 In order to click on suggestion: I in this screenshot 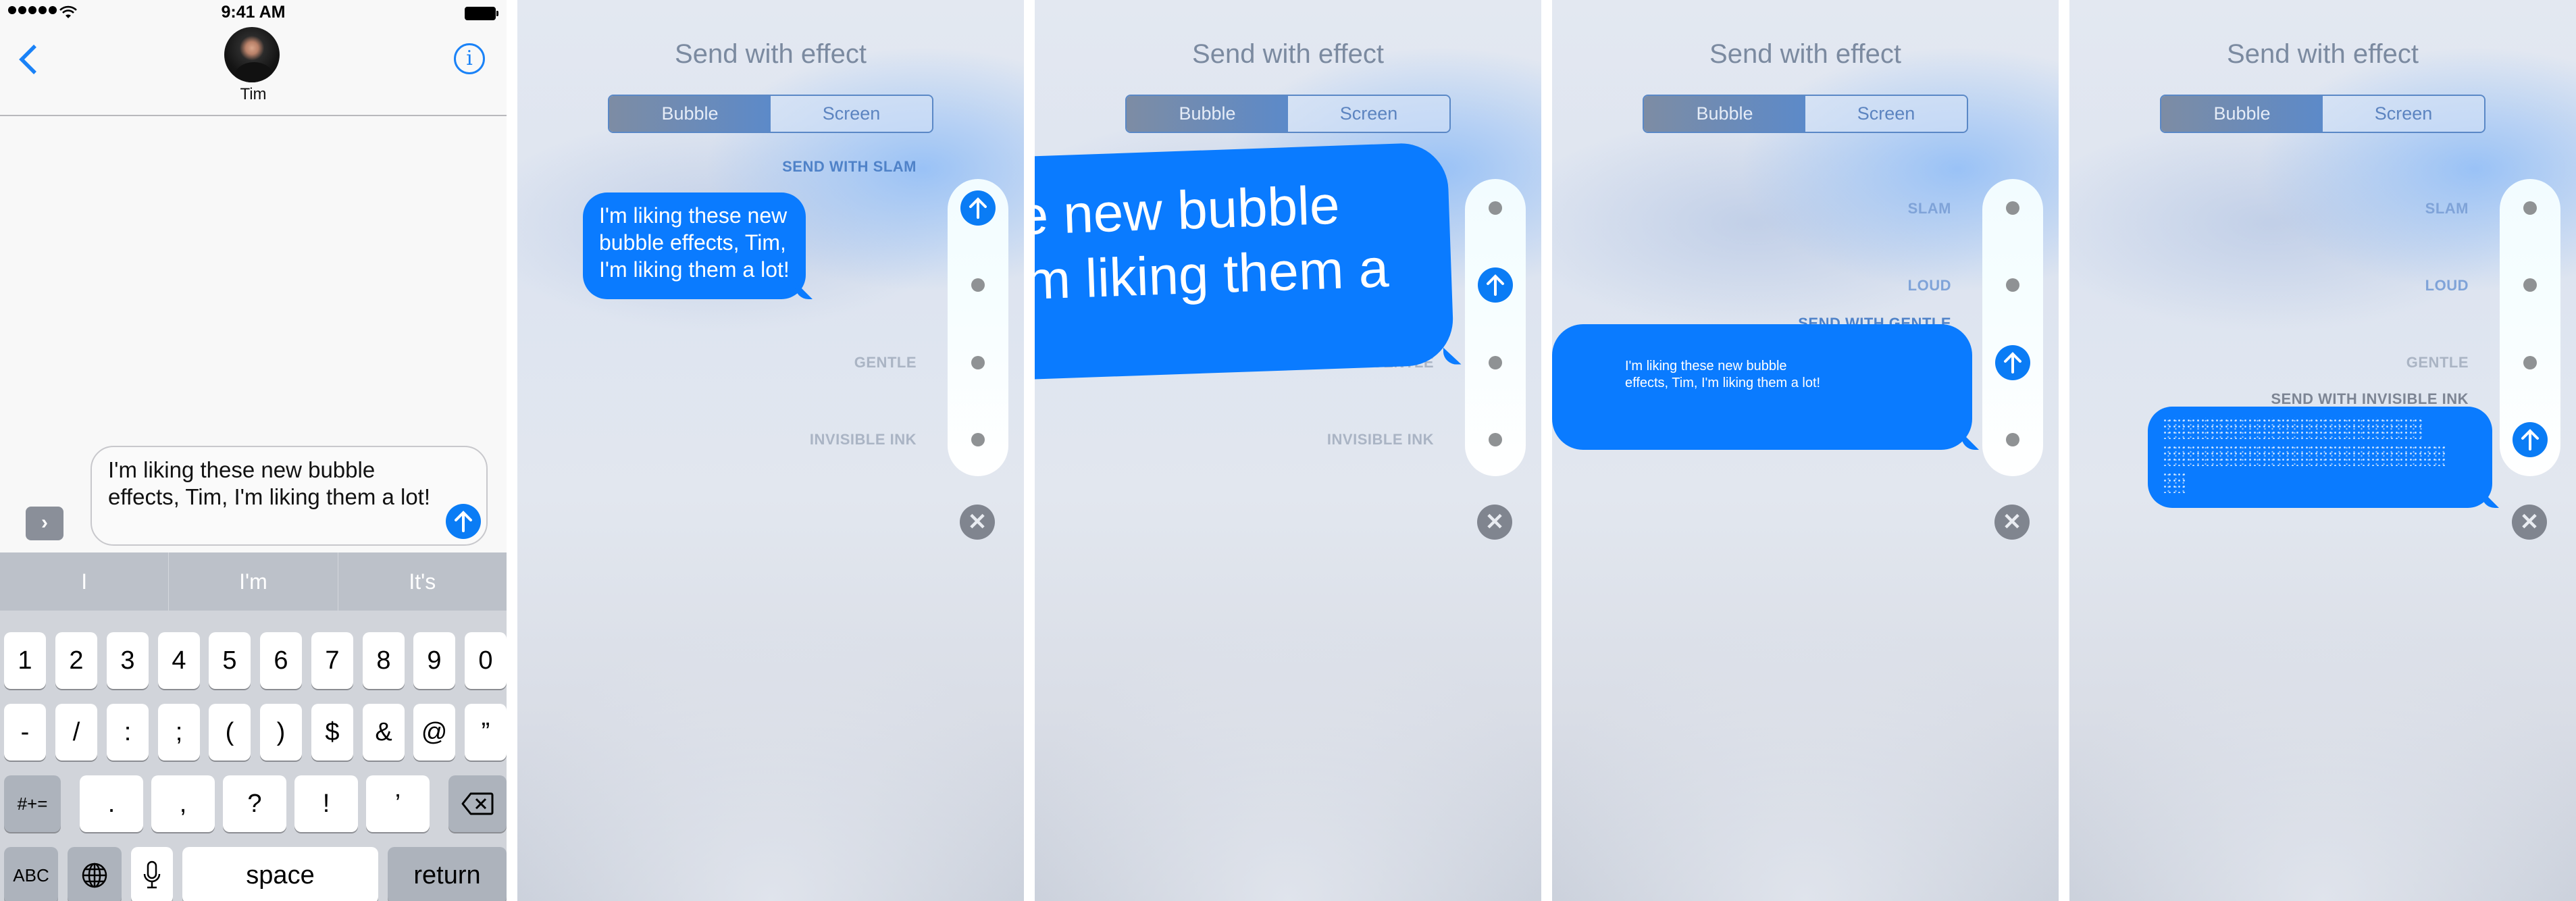, I will do `click(85, 581)`.